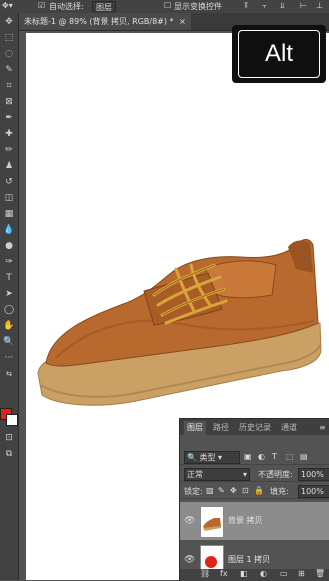 This screenshot has width=329, height=581. Describe the element at coordinates (9, 326) in the screenshot. I see `hand-tool-icon: ✋` at that location.